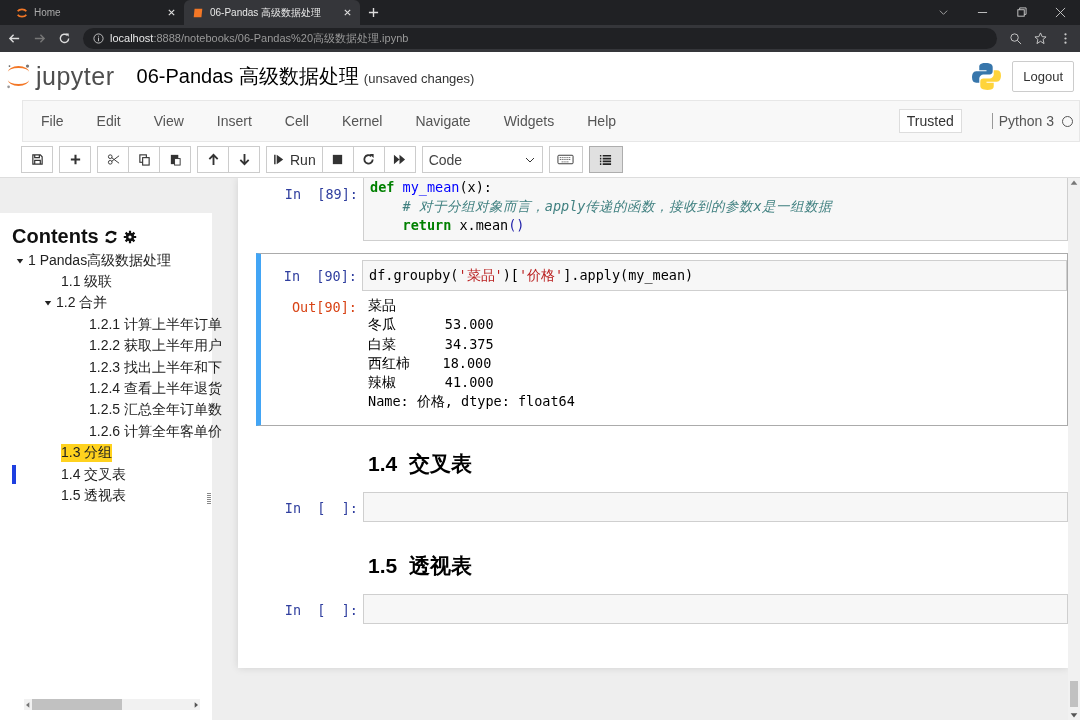  Describe the element at coordinates (373, 12) in the screenshot. I see `new-tab-icon` at that location.